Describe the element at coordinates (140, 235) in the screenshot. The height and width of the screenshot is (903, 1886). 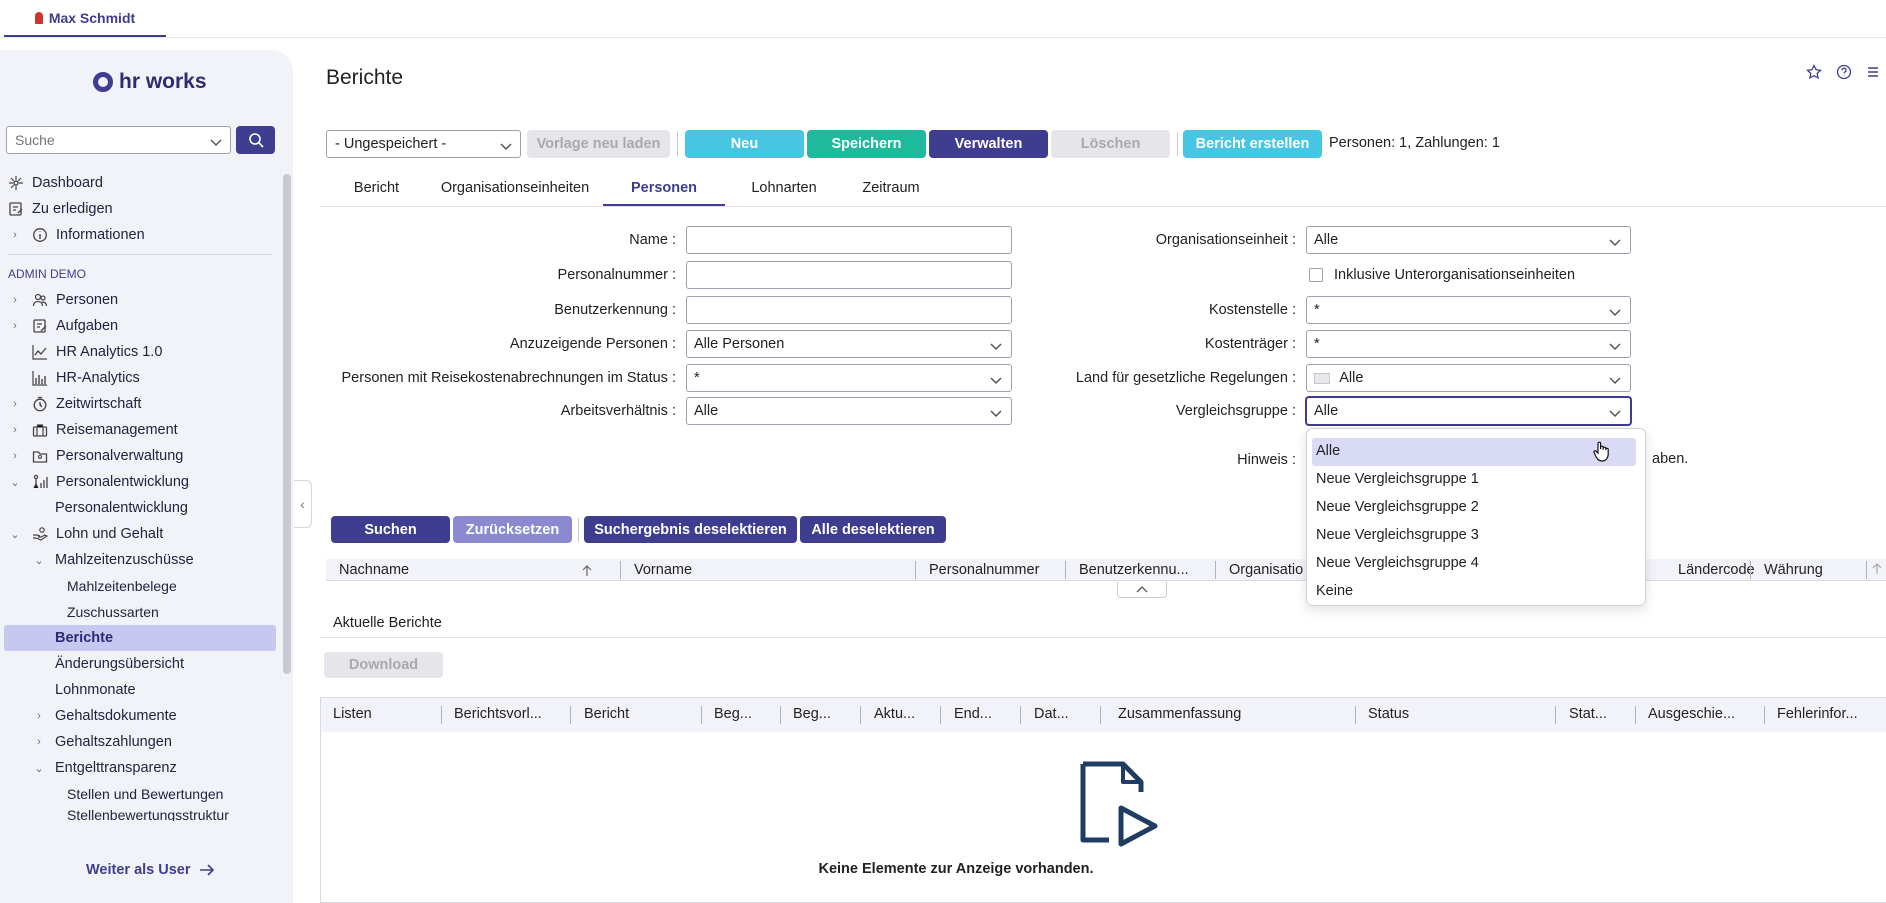
I see `sidebar-item-informationen: › Informationen` at that location.